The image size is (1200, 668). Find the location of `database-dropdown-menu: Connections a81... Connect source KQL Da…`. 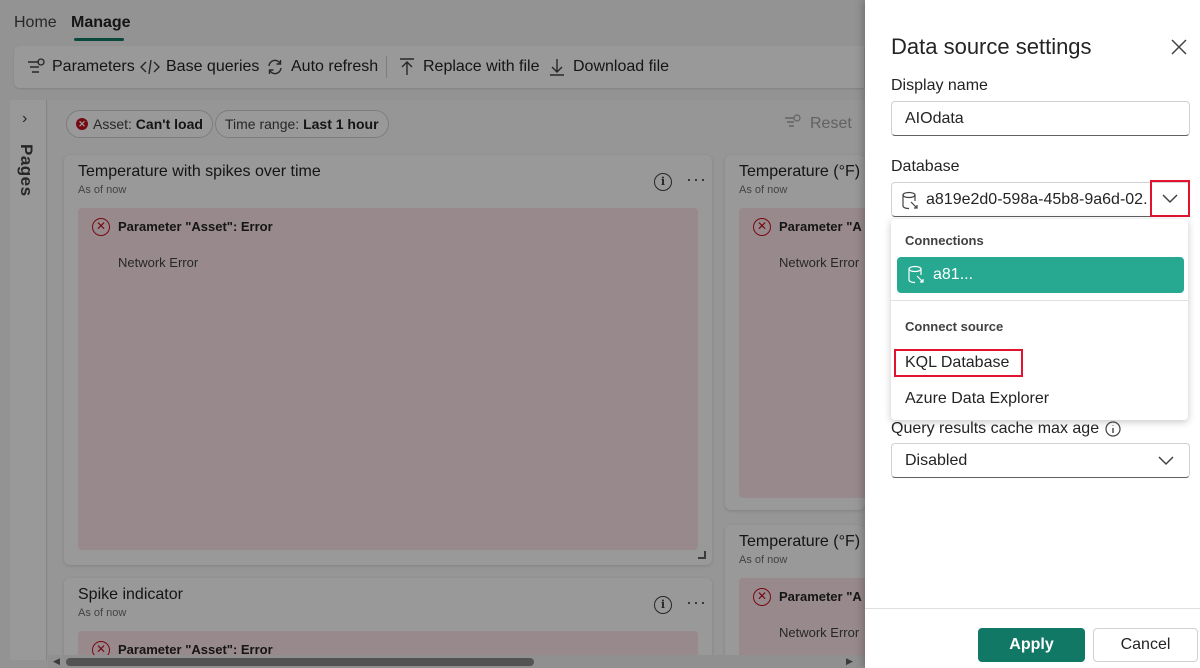

database-dropdown-menu: Connections a81... Connect source KQL Da… is located at coordinates (1039, 319).